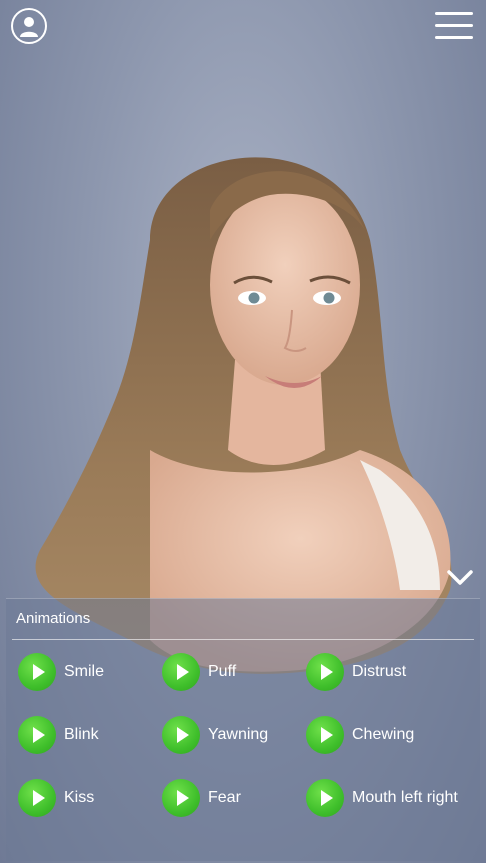 The width and height of the screenshot is (486, 863). Describe the element at coordinates (383, 734) in the screenshot. I see `animation-label: Chewing` at that location.